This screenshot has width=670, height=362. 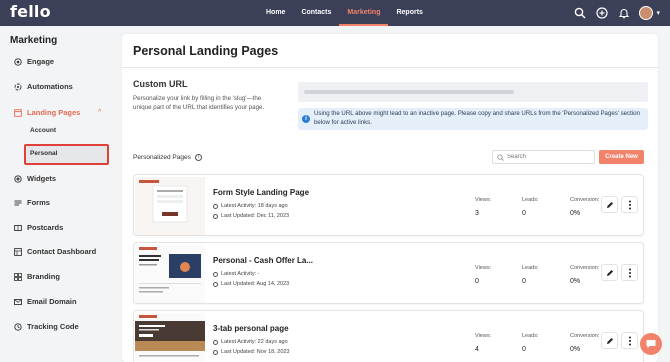 I want to click on last-updated-text: Last Updated: Nov 18, 2023, so click(x=255, y=352).